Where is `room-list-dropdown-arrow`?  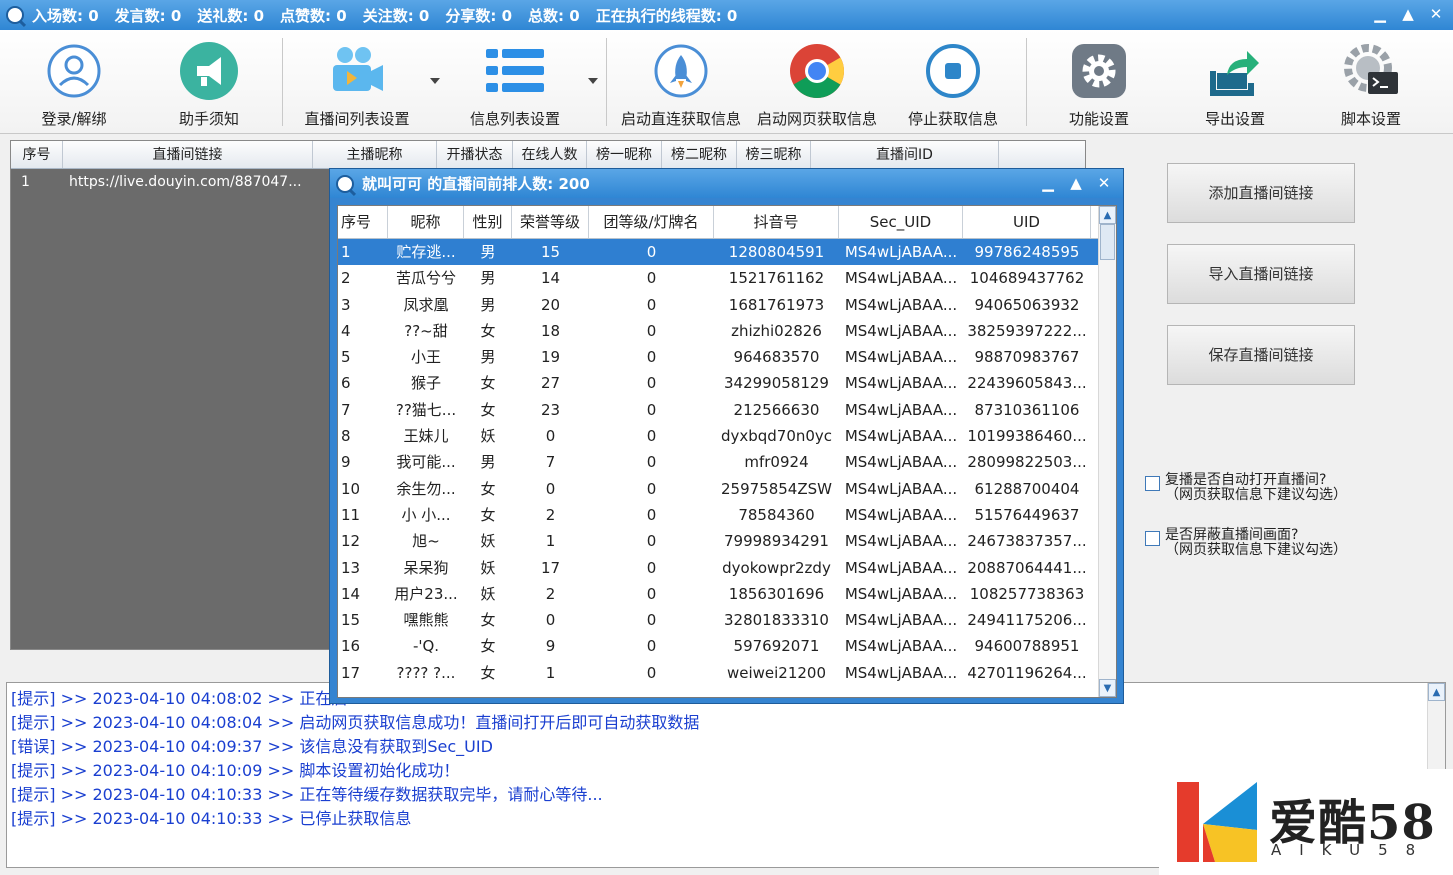 room-list-dropdown-arrow is located at coordinates (435, 81).